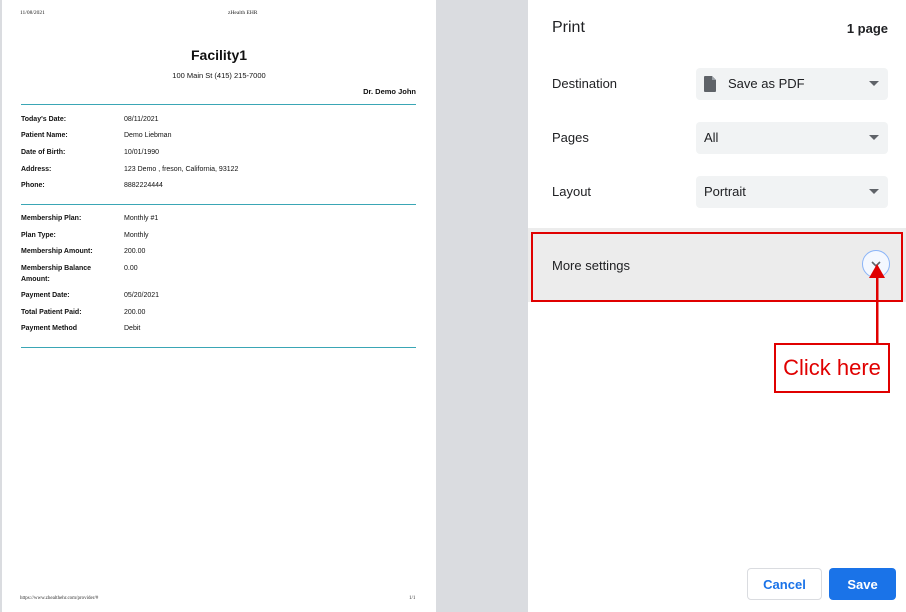  Describe the element at coordinates (36, 169) in the screenshot. I see `info-label: Address:` at that location.